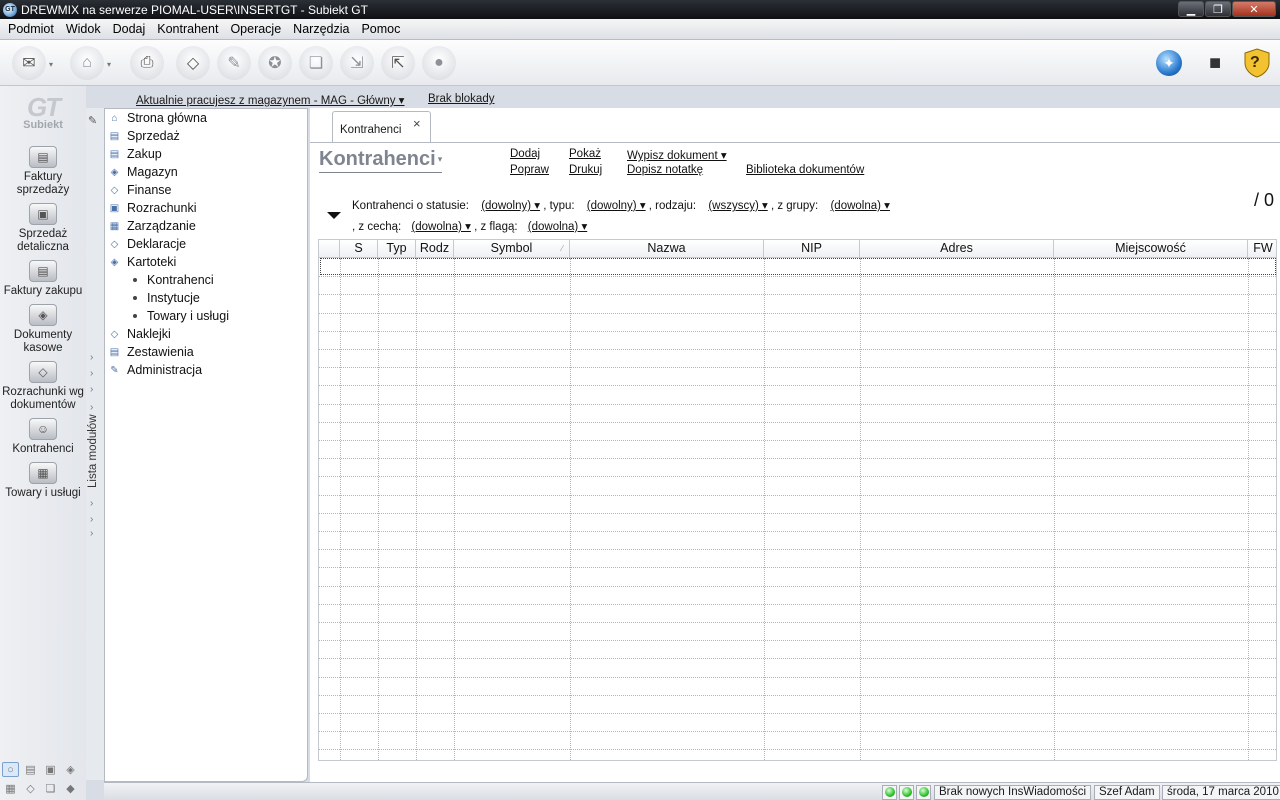 This screenshot has width=1280, height=800. What do you see at coordinates (859, 206) in the screenshot?
I see `filter-group-select: (dowolna) ▾` at bounding box center [859, 206].